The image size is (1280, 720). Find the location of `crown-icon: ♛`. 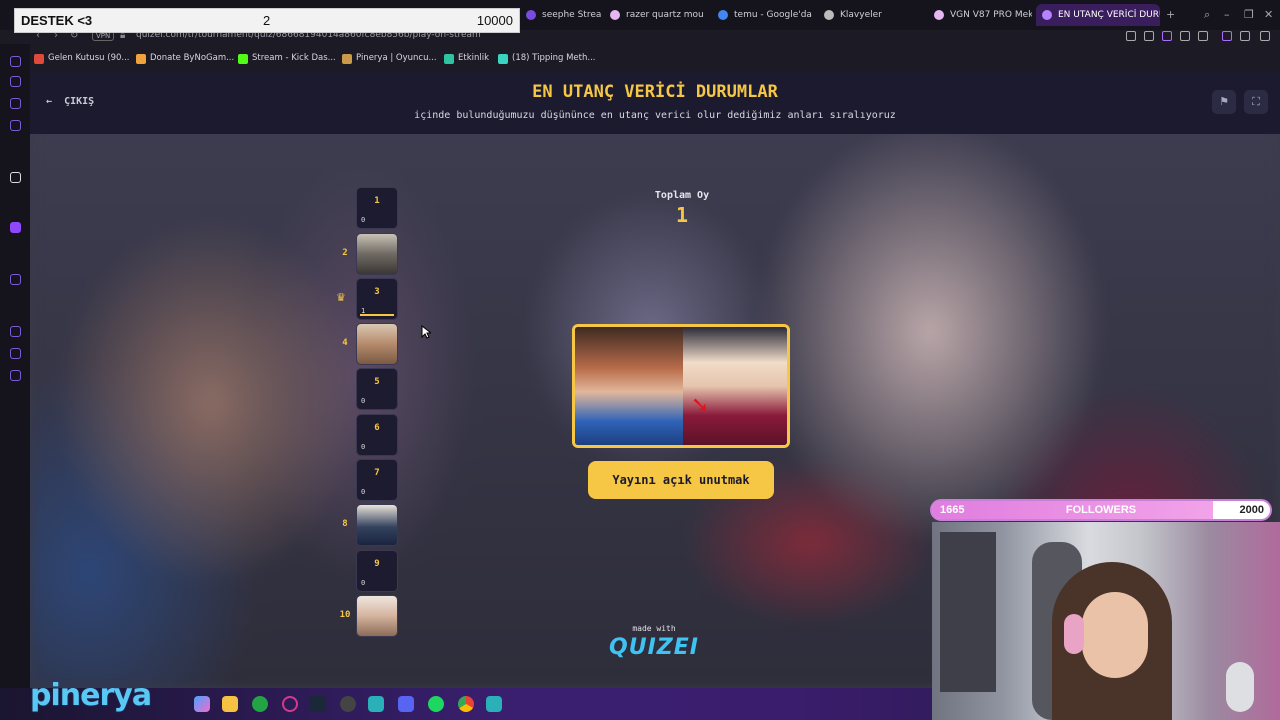

crown-icon: ♛ is located at coordinates (341, 297).